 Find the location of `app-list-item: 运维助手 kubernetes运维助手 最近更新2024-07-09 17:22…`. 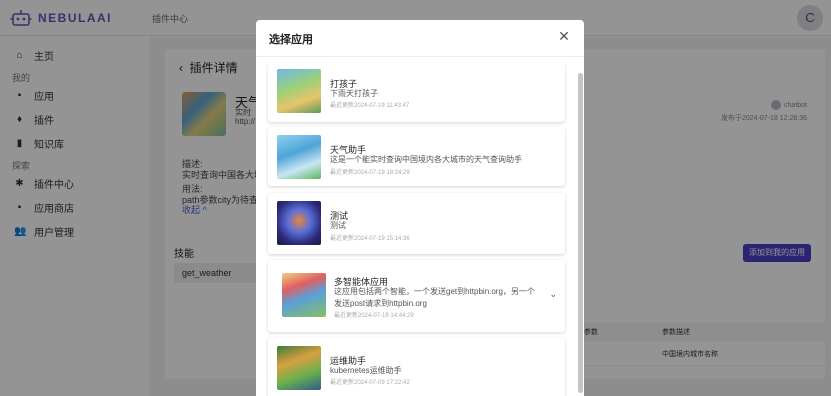

app-list-item: 运维助手 kubernetes运维助手 最近更新2024-07-09 17:22… is located at coordinates (416, 367).